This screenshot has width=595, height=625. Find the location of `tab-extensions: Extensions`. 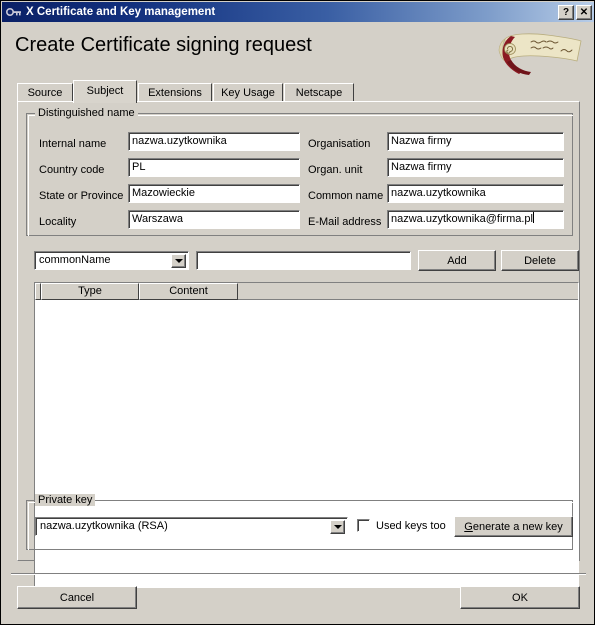

tab-extensions: Extensions is located at coordinates (175, 92).